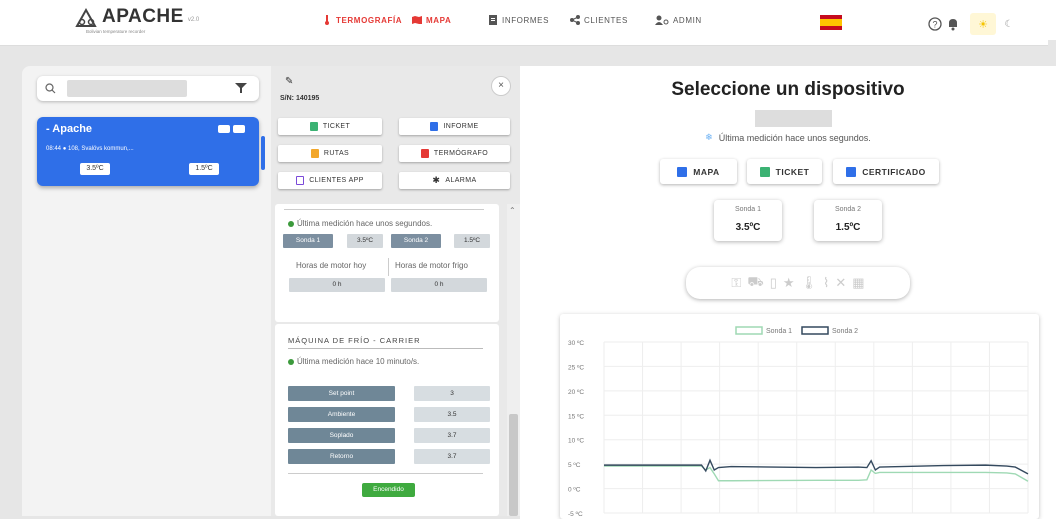  Describe the element at coordinates (793, 118) in the screenshot. I see `device-name-placeholder` at that location.